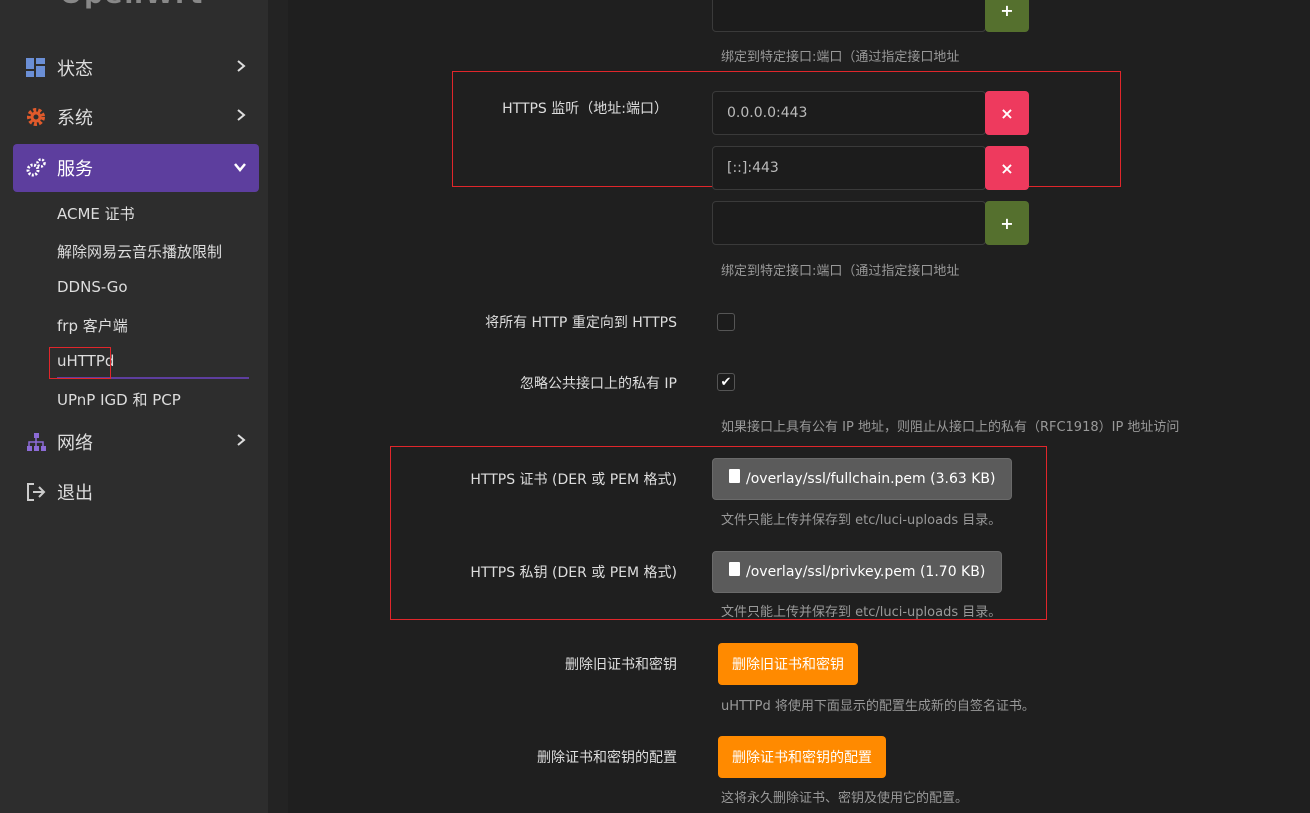  Describe the element at coordinates (788, 664) in the screenshot. I see `remove-old-button: 删除旧证书和密钥` at that location.